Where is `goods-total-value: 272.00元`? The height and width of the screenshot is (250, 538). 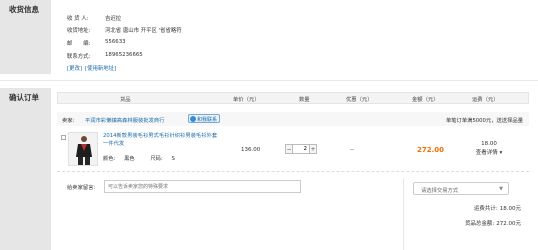 goods-total-value: 272.00元 is located at coordinates (508, 224).